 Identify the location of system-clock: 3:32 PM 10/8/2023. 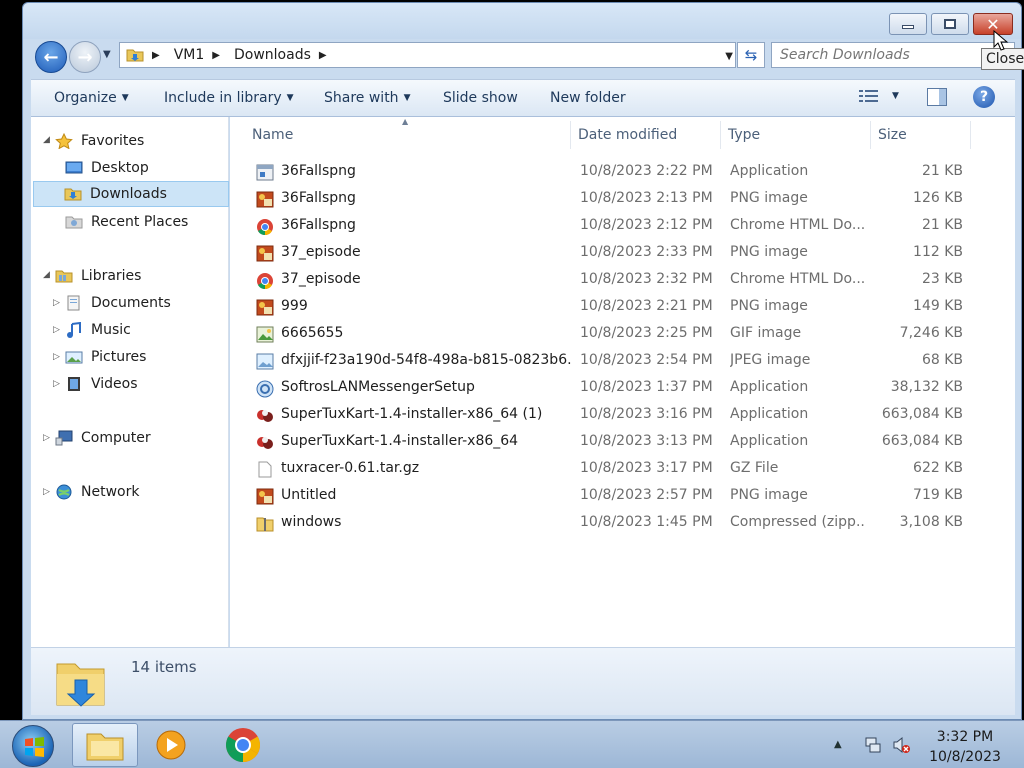
(965, 747).